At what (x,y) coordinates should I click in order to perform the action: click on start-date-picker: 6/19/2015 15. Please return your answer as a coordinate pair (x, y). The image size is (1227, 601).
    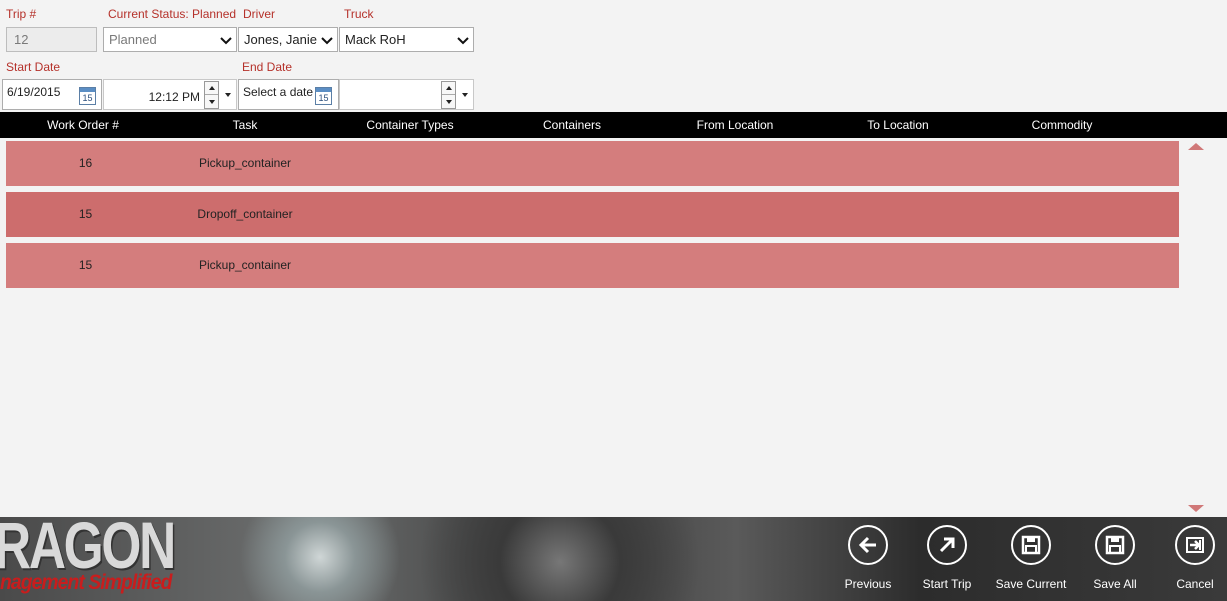
    Looking at the image, I should click on (52, 94).